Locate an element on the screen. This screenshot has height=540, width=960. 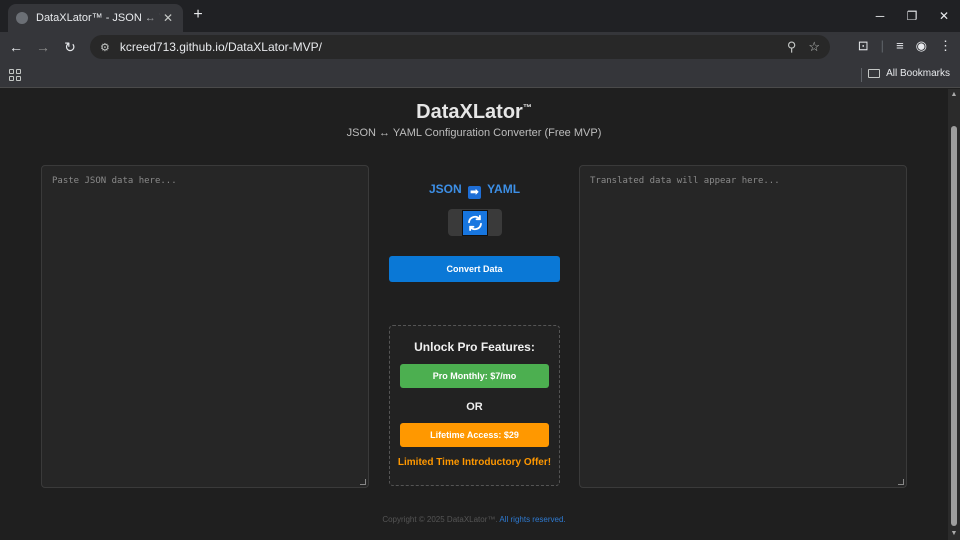
swap-direction-button is located at coordinates (474, 222).